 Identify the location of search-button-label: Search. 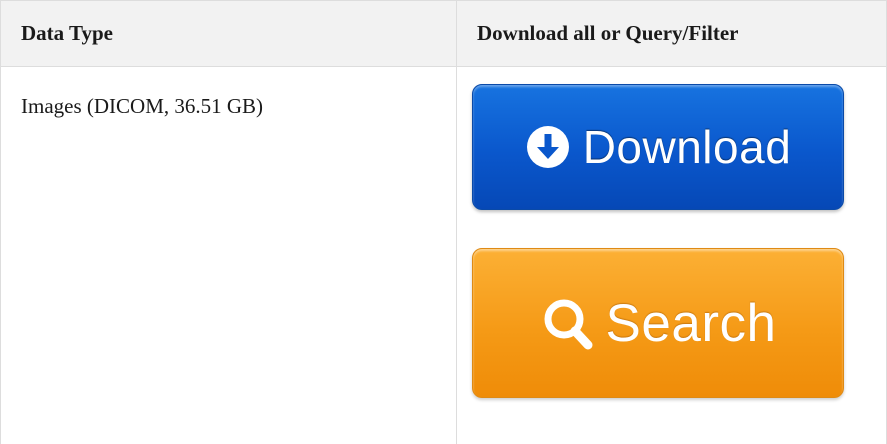
(691, 323).